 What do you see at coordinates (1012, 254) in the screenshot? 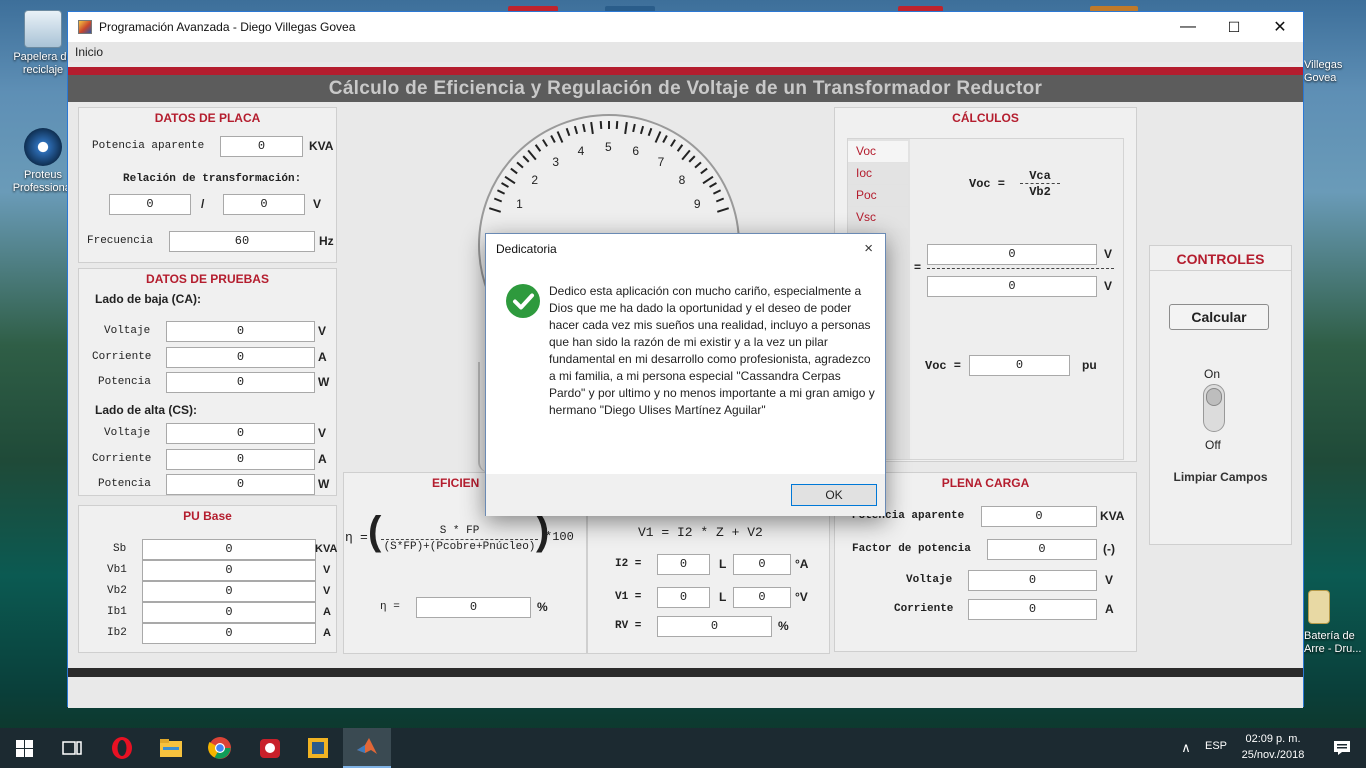
I see `calc-numerator-field: 0` at bounding box center [1012, 254].